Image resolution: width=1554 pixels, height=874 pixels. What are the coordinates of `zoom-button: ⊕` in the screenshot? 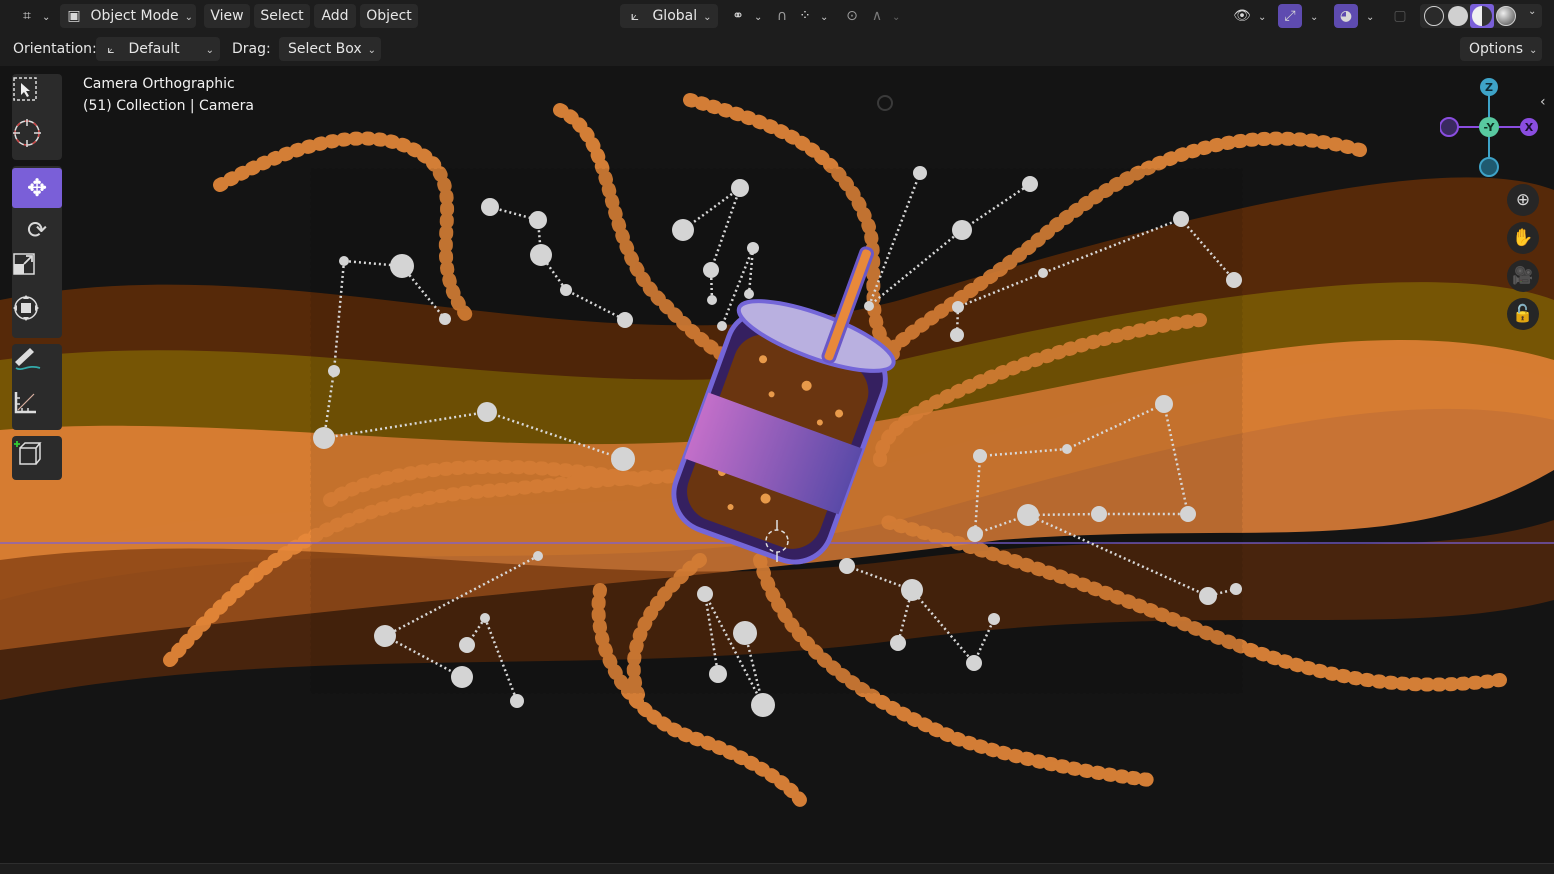 It's located at (1523, 200).